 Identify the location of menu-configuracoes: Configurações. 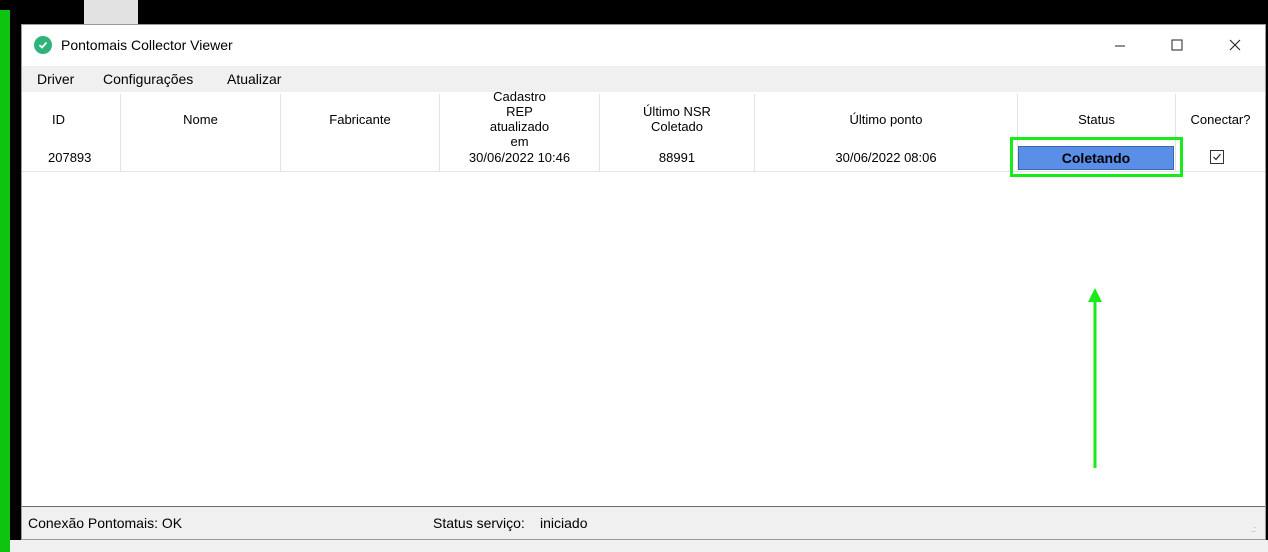
(148, 79).